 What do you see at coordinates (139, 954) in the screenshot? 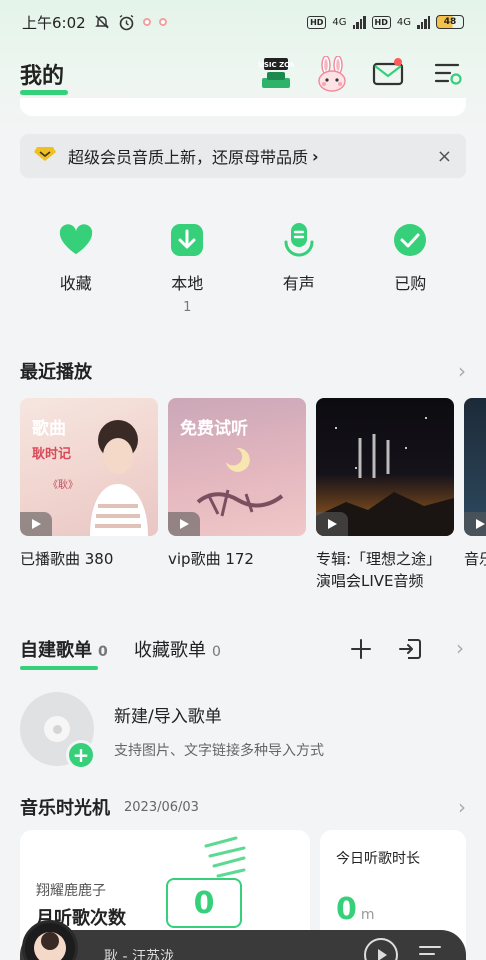
I see `player-track-text: 耿 - 汪苏泷` at bounding box center [139, 954].